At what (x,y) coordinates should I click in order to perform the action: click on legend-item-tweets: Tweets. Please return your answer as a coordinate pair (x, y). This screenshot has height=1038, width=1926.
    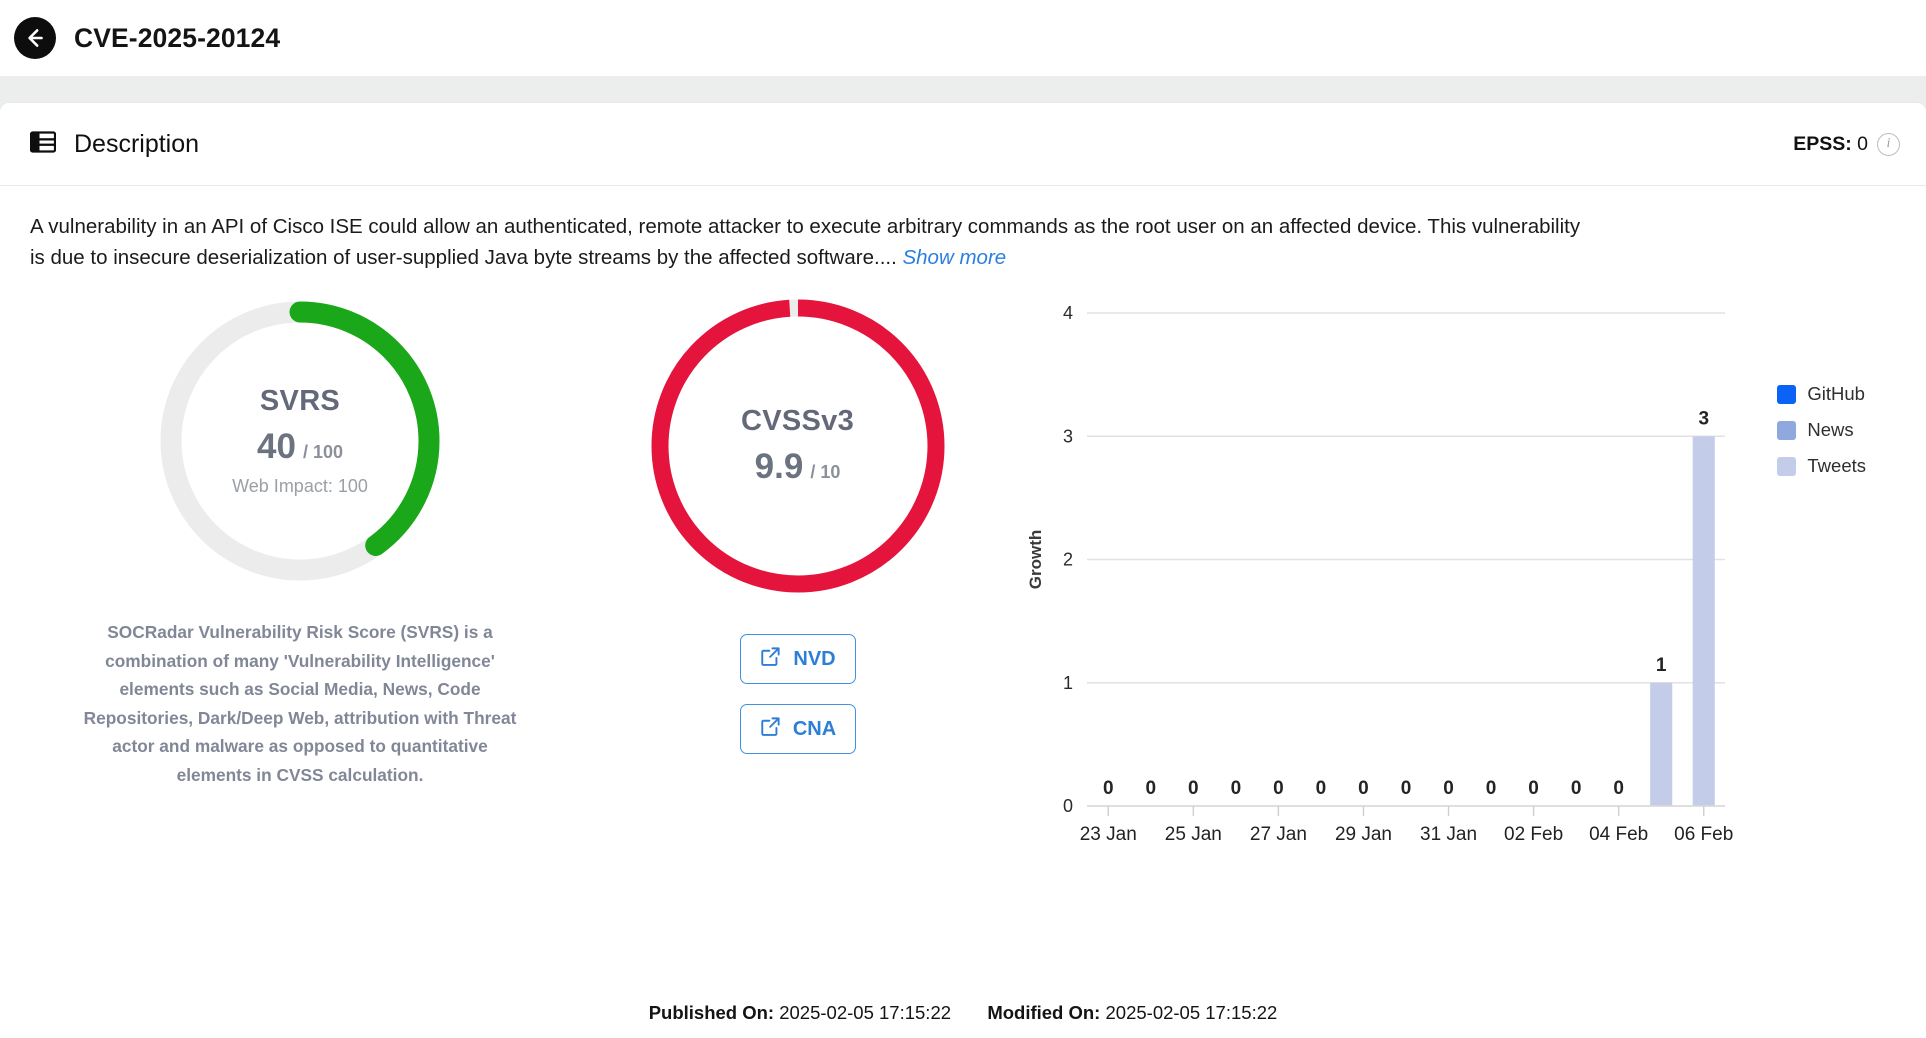
    Looking at the image, I should click on (1821, 466).